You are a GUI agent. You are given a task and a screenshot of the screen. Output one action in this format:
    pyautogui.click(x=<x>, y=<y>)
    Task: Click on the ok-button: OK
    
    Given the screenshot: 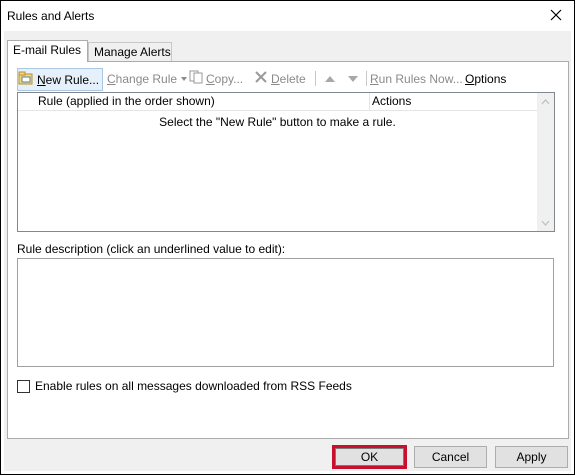 What is the action you would take?
    pyautogui.click(x=369, y=457)
    